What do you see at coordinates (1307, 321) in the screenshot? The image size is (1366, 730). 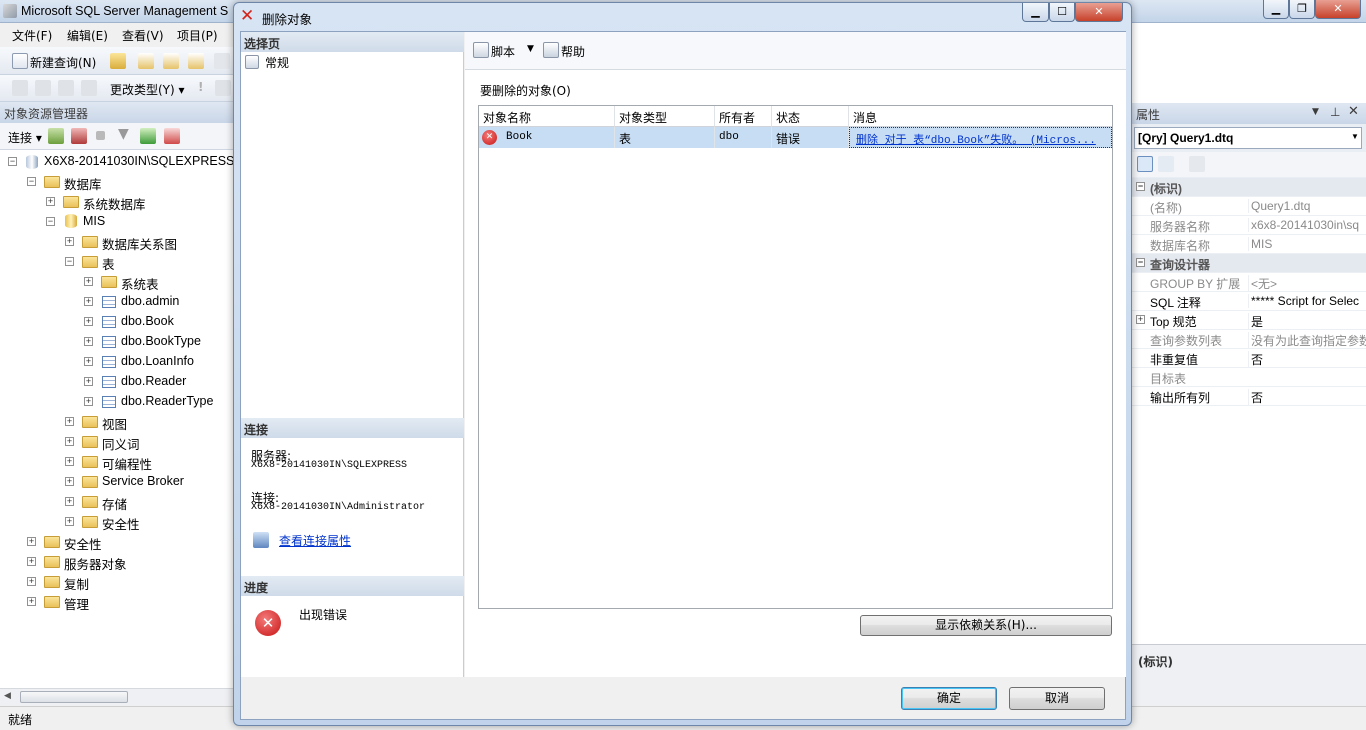 I see `property-value: 是` at bounding box center [1307, 321].